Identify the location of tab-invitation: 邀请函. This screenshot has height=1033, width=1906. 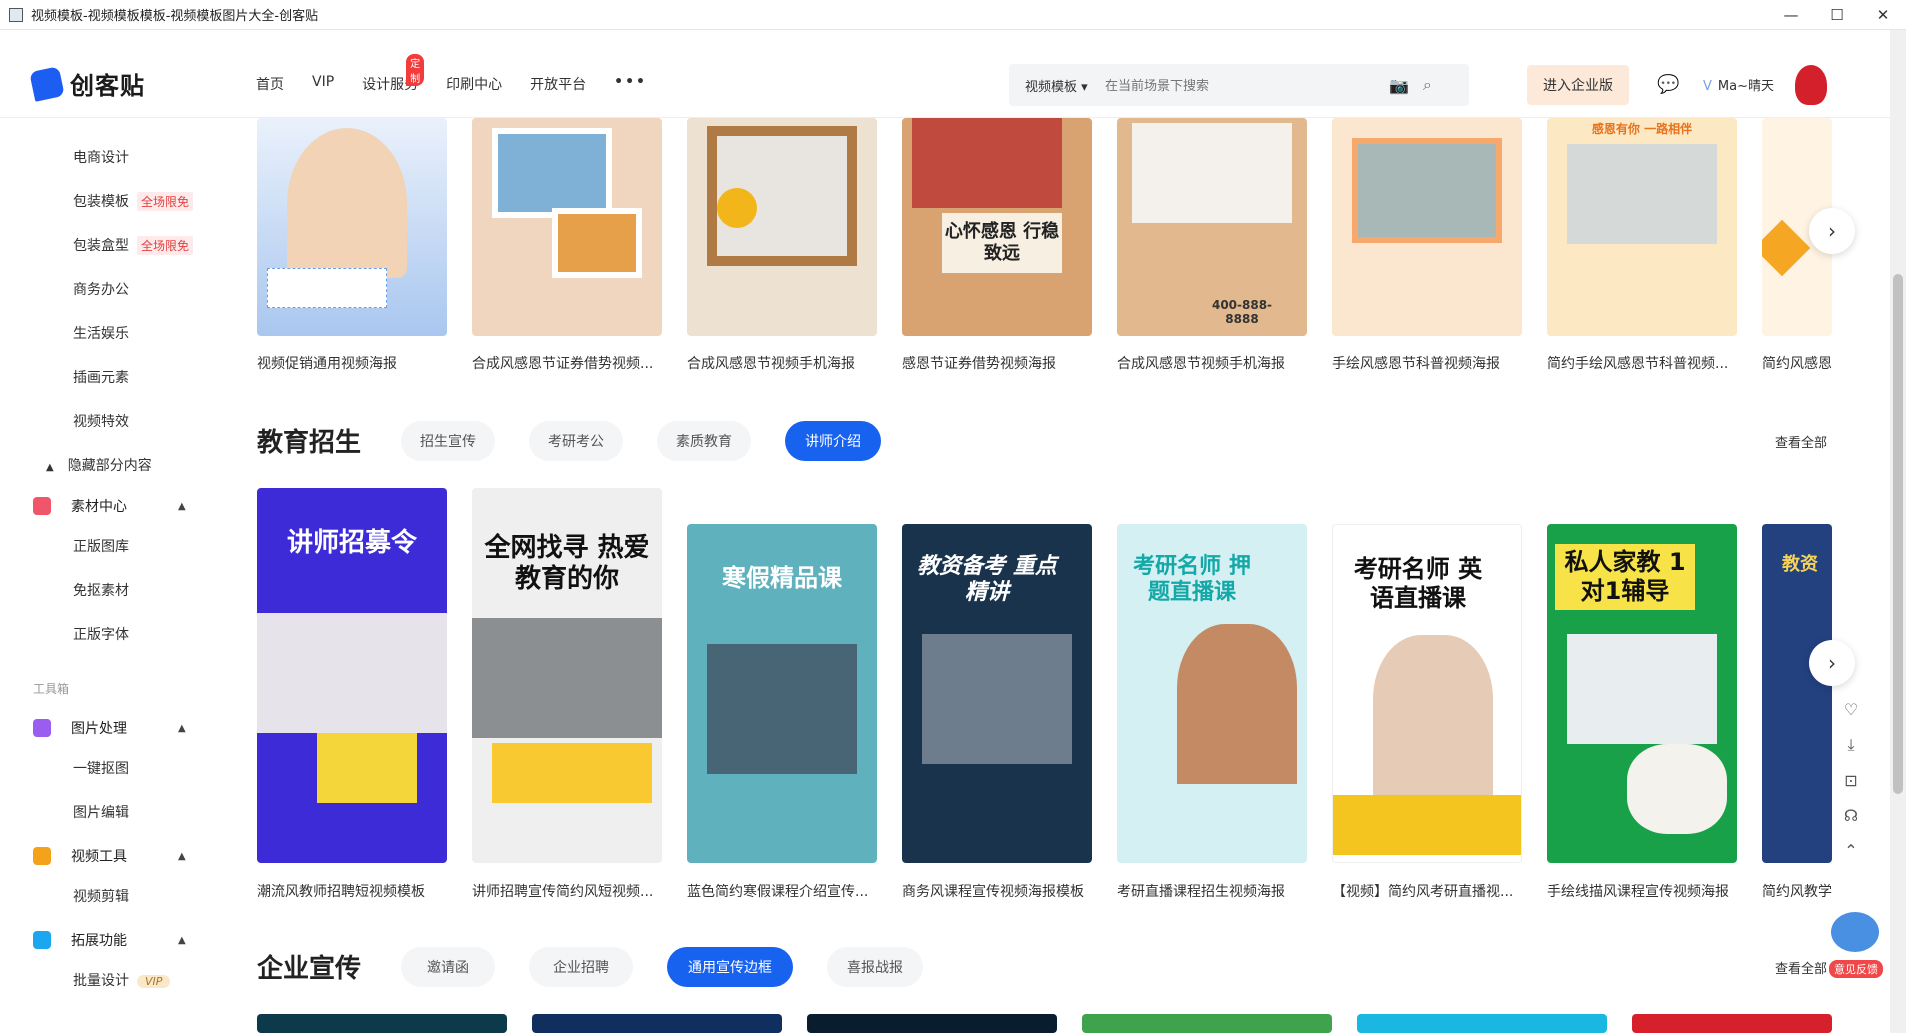
(448, 967).